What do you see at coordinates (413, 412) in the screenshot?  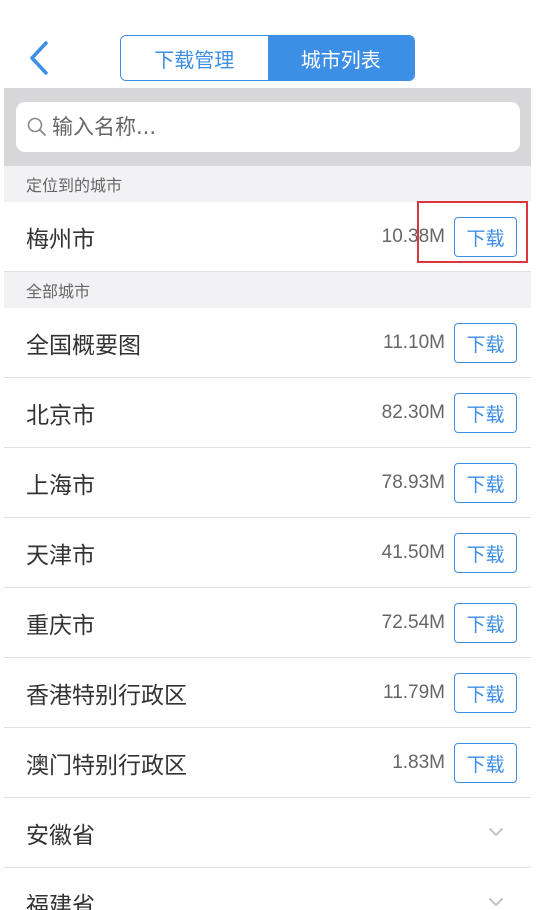 I see `city-size: 82.30M` at bounding box center [413, 412].